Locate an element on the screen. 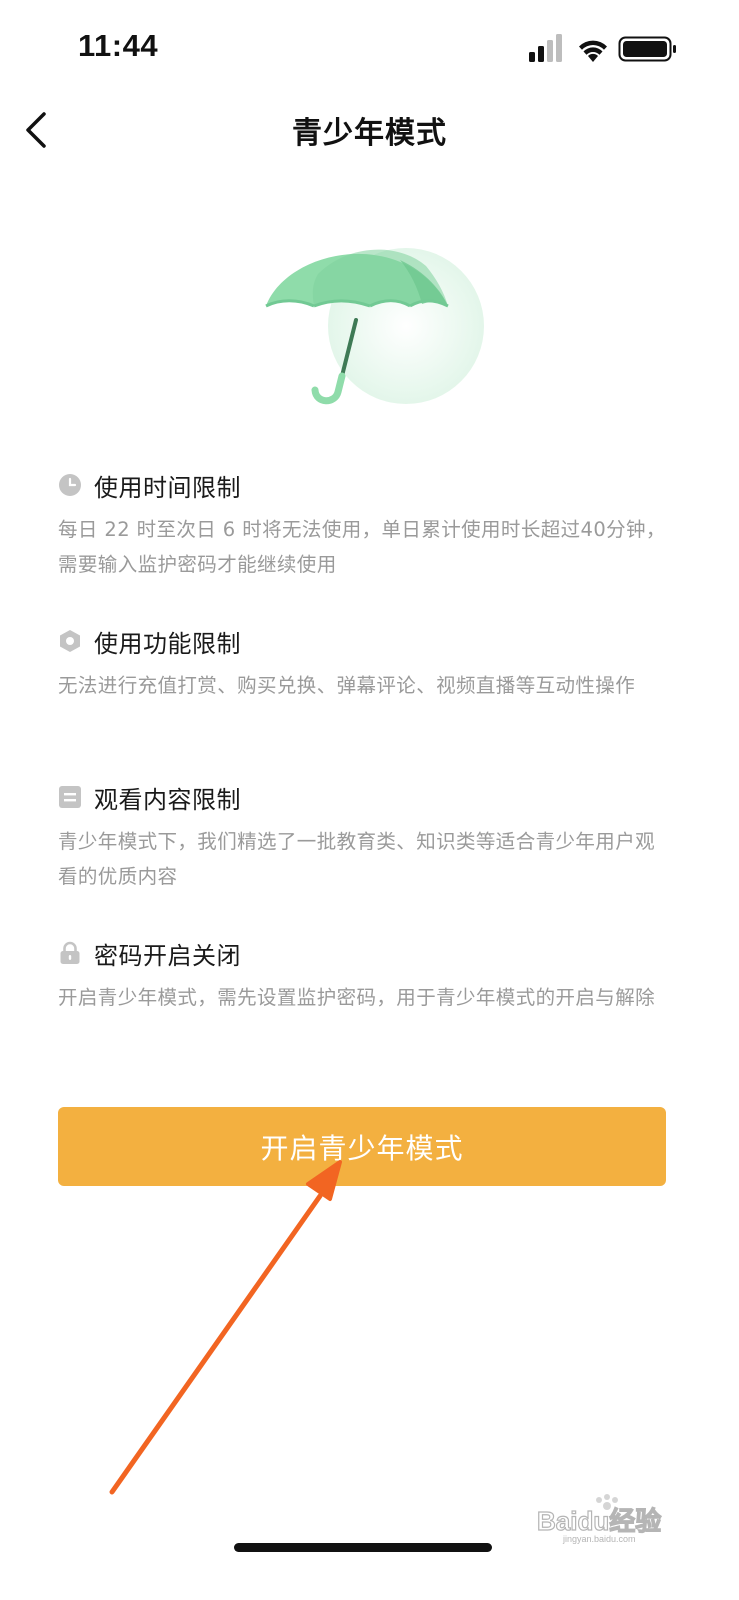 The height and width of the screenshot is (1600, 739). feature-function-limit: 使用功能限制 无法进行充值打赏、购买兑换、弹幕评论、视频直播等互动性操作 is located at coordinates (363, 700).